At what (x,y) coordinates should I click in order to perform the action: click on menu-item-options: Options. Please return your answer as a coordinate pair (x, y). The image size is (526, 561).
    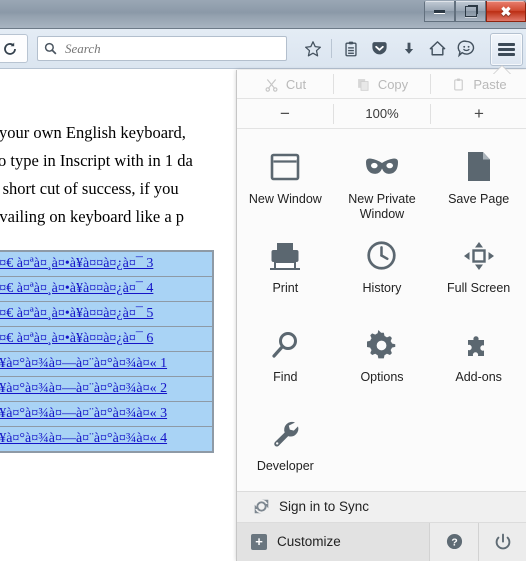
    Looking at the image, I should click on (382, 357).